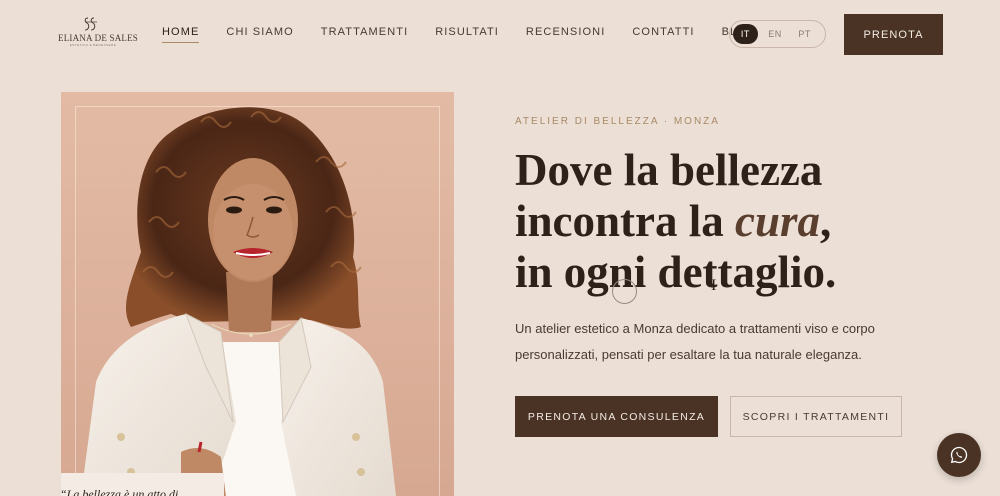 The width and height of the screenshot is (1000, 496). I want to click on language-switcher: IT EN PT, so click(777, 34).